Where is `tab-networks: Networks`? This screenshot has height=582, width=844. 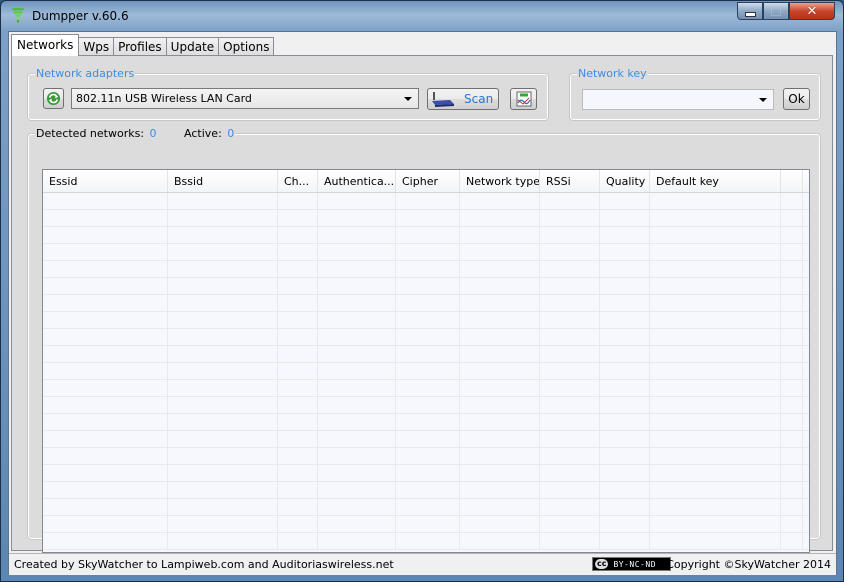 tab-networks: Networks is located at coordinates (45, 45).